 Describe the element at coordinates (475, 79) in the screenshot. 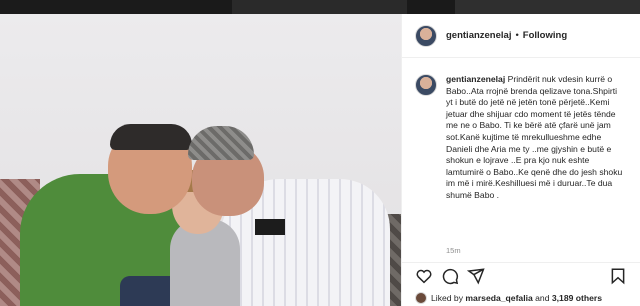

I see `caption-username: gentianzenelaj` at that location.